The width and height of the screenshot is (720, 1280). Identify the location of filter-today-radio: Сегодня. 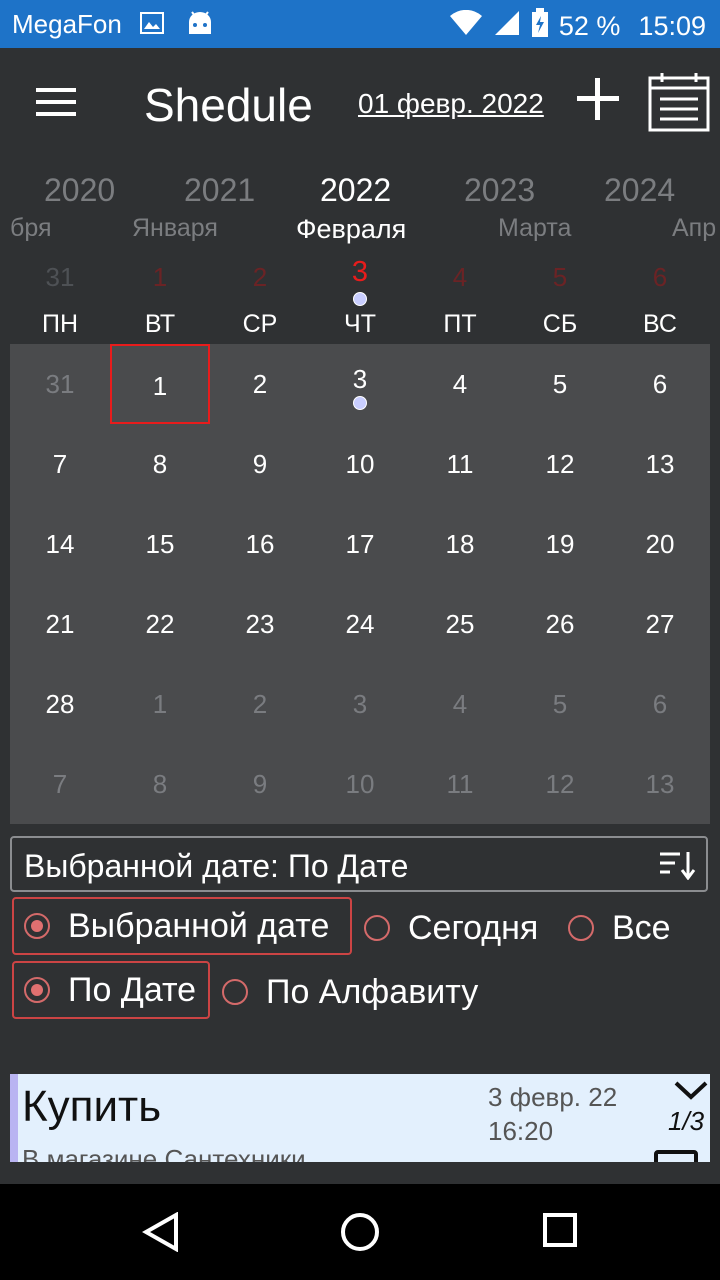
(451, 928).